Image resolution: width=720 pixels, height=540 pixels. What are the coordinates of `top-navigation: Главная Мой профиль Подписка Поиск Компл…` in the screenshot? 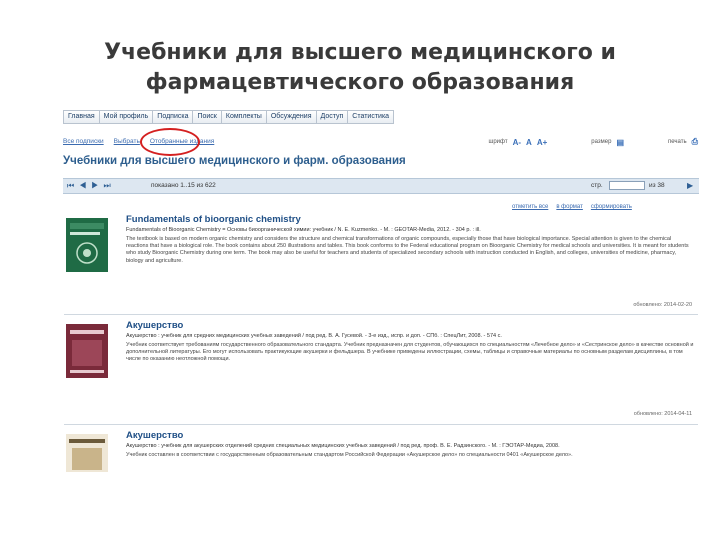 It's located at (229, 117).